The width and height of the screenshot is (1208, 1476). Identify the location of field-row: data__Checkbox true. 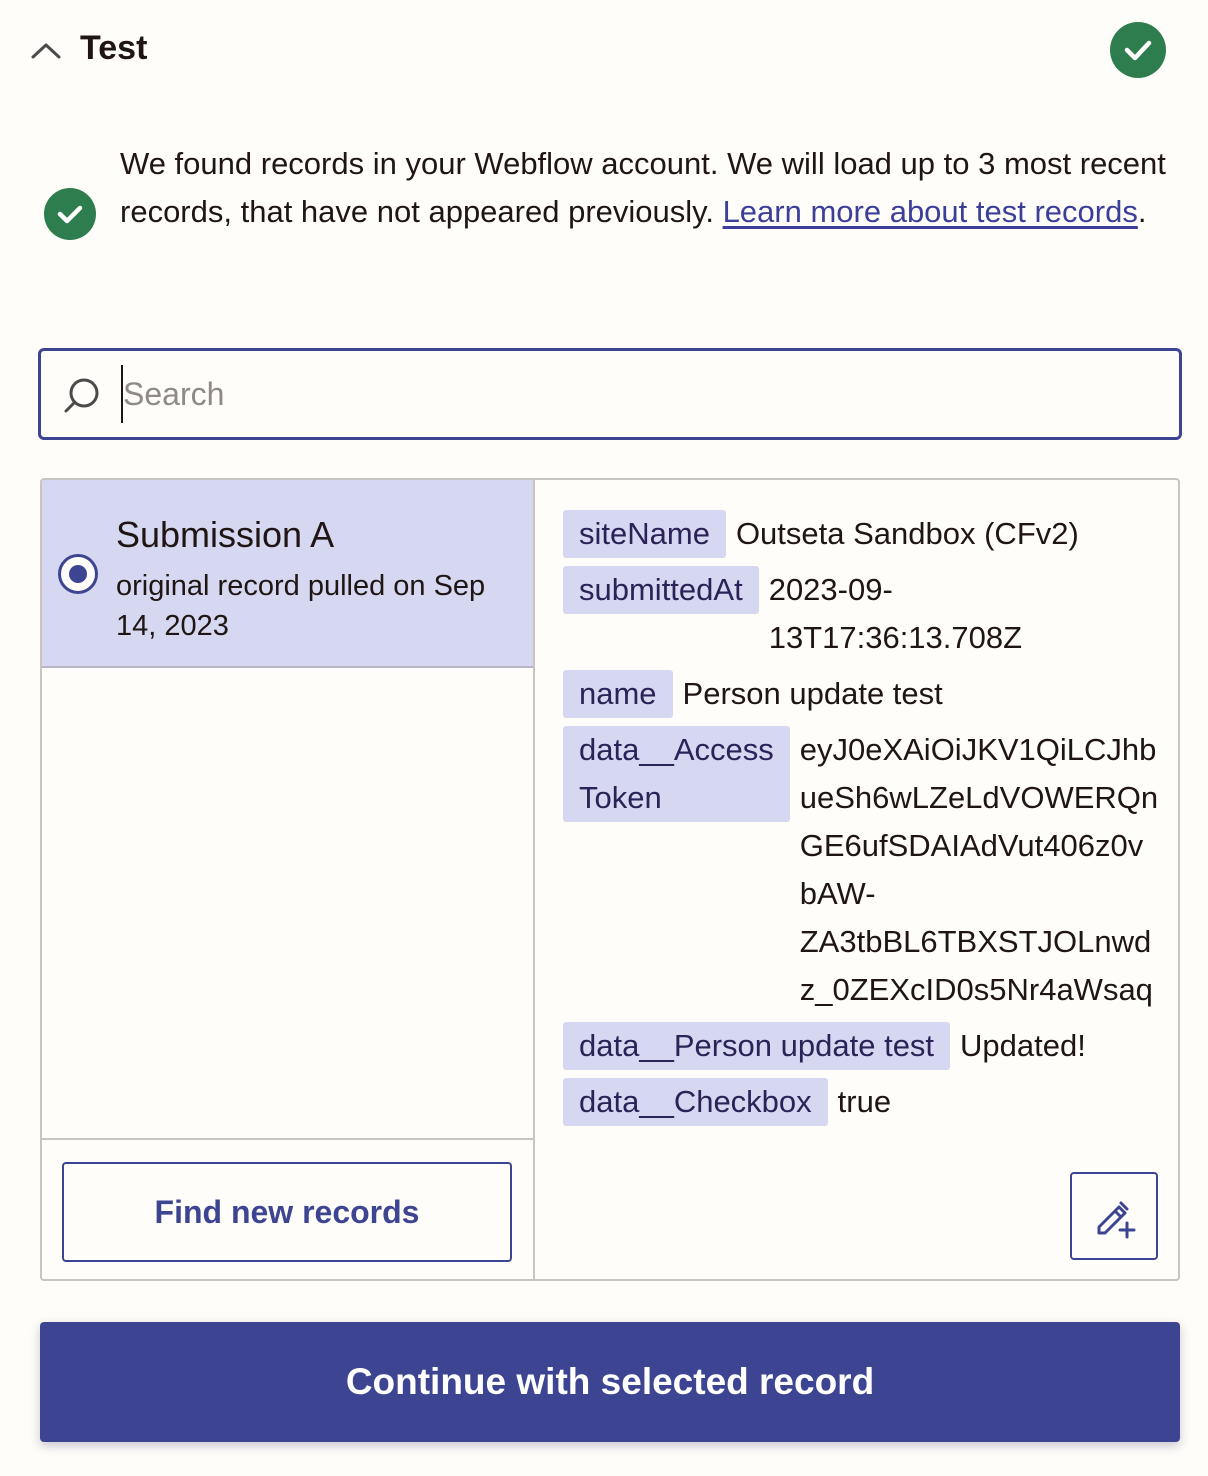
(870, 1102).